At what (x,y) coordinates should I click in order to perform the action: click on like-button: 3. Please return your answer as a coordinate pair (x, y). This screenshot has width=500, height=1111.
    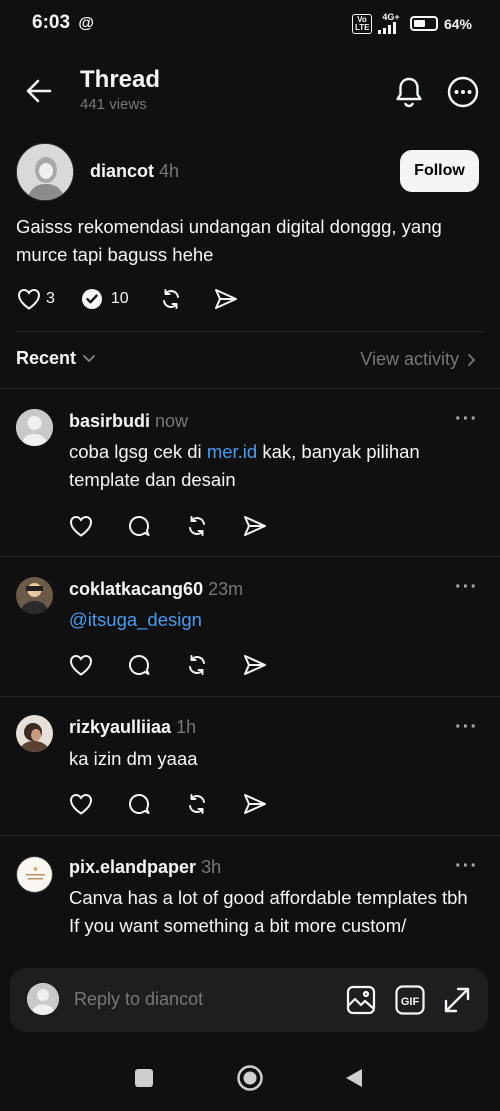
    Looking at the image, I should click on (36, 299).